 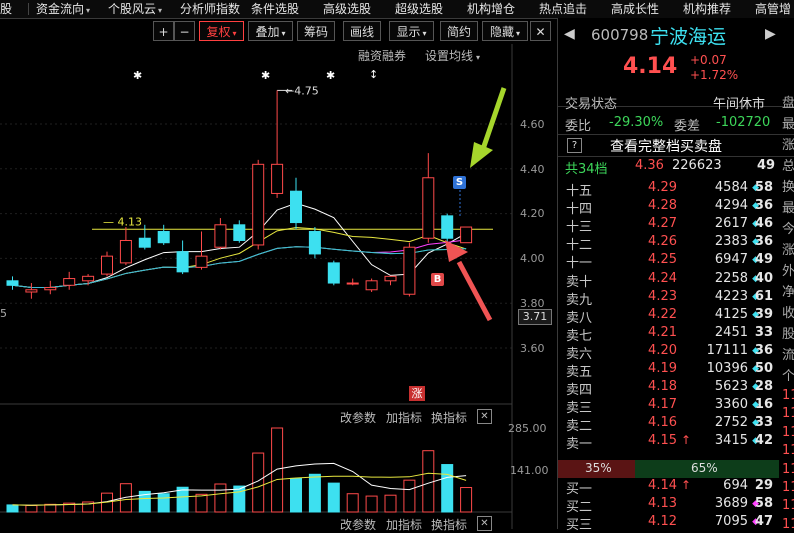 What do you see at coordinates (727, 350) in the screenshot?
I see `level-volume: 17111` at bounding box center [727, 350].